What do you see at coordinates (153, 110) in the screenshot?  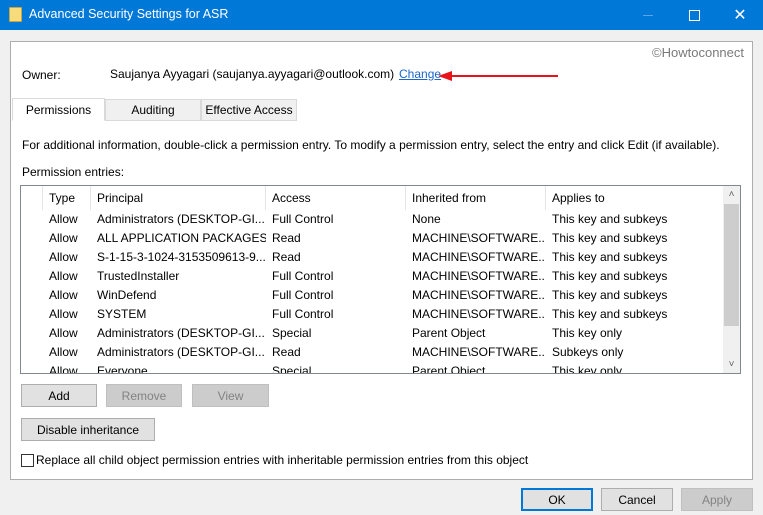 I see `tab-auditing: Auditing` at bounding box center [153, 110].